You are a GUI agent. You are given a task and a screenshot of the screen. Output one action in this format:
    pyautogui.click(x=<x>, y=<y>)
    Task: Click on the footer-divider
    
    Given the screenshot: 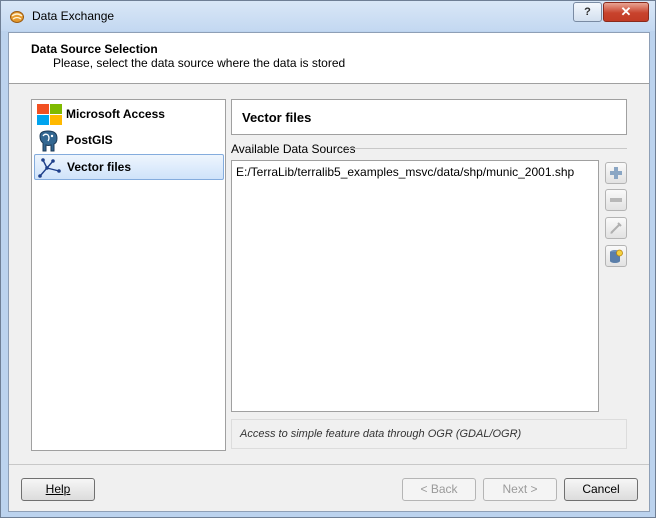 What is the action you would take?
    pyautogui.click(x=329, y=464)
    